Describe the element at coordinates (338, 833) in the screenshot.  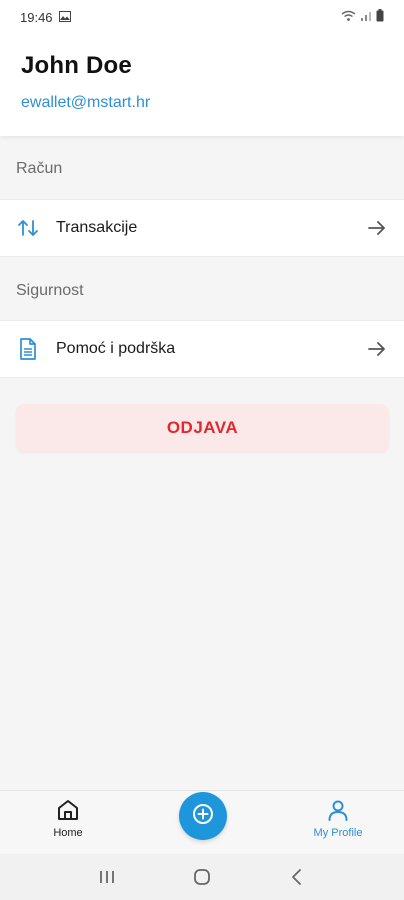
I see `nav-profile-label: My Profile` at that location.